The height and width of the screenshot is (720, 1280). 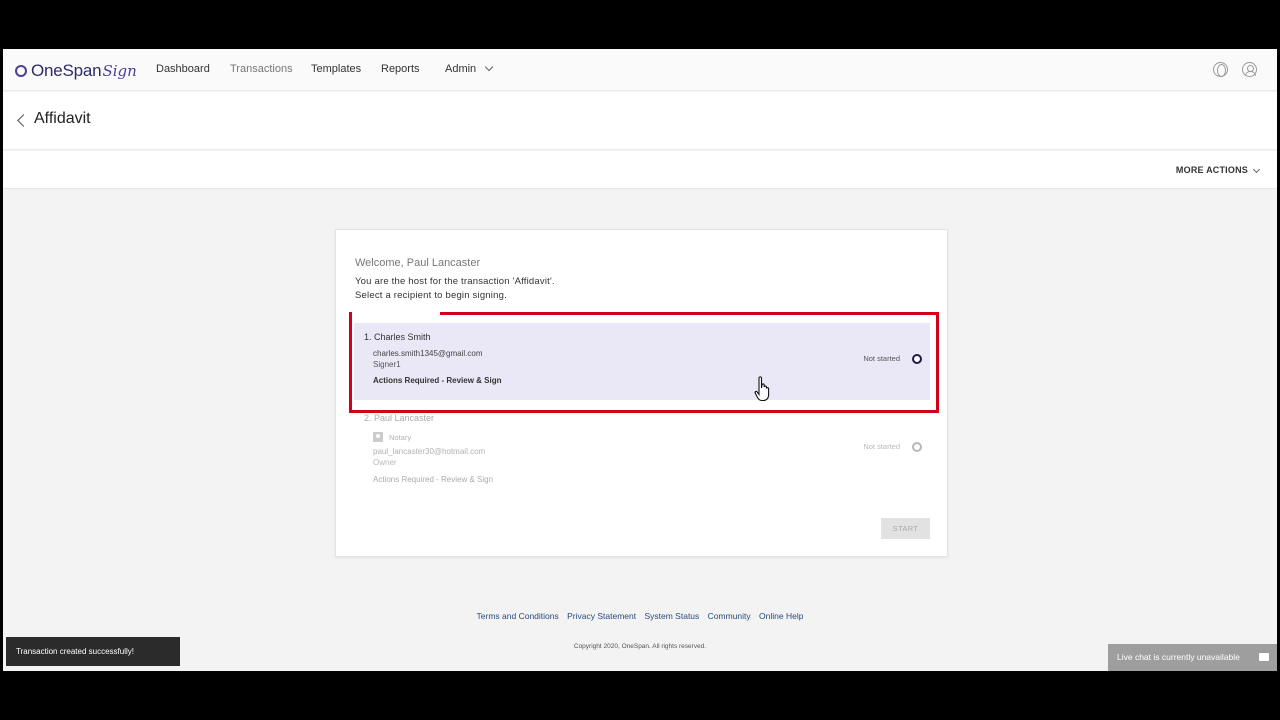 I want to click on nav-reports: Reports, so click(x=400, y=69).